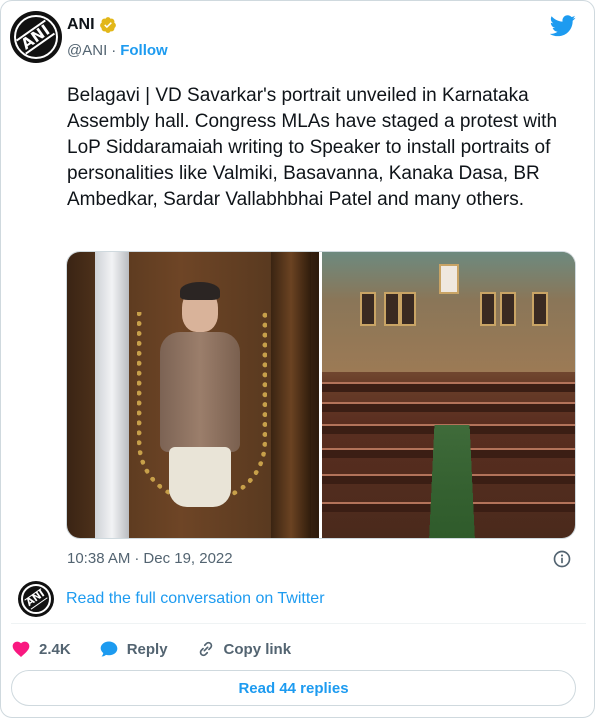 Image resolution: width=597 pixels, height=720 pixels. What do you see at coordinates (107, 25) in the screenshot?
I see `verified-badge-icon` at bounding box center [107, 25].